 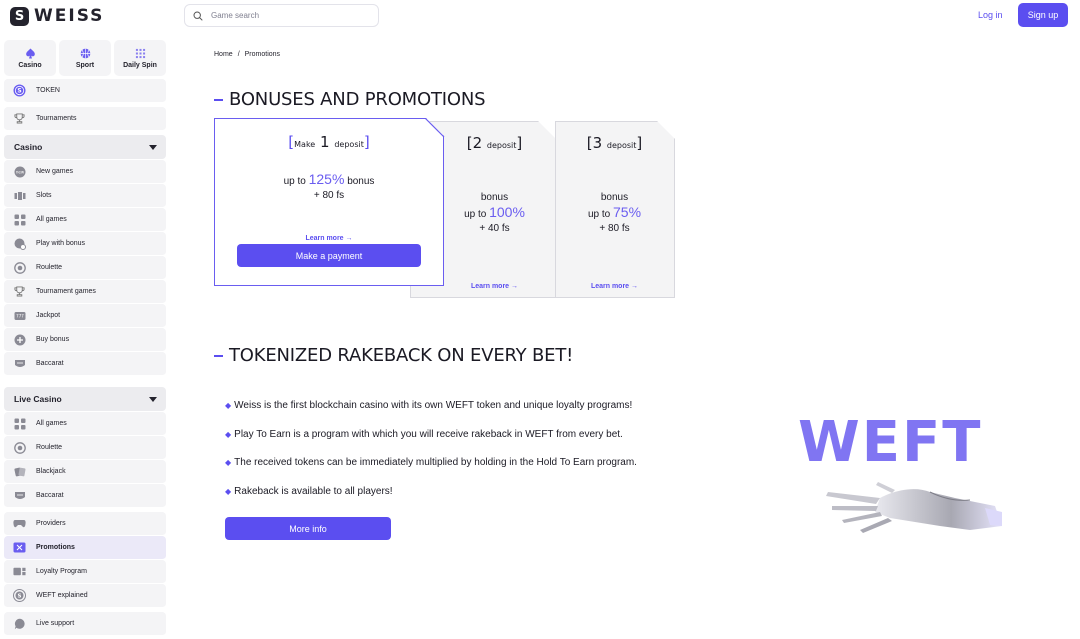 I want to click on svg-text: S, so click(x=20, y=597).